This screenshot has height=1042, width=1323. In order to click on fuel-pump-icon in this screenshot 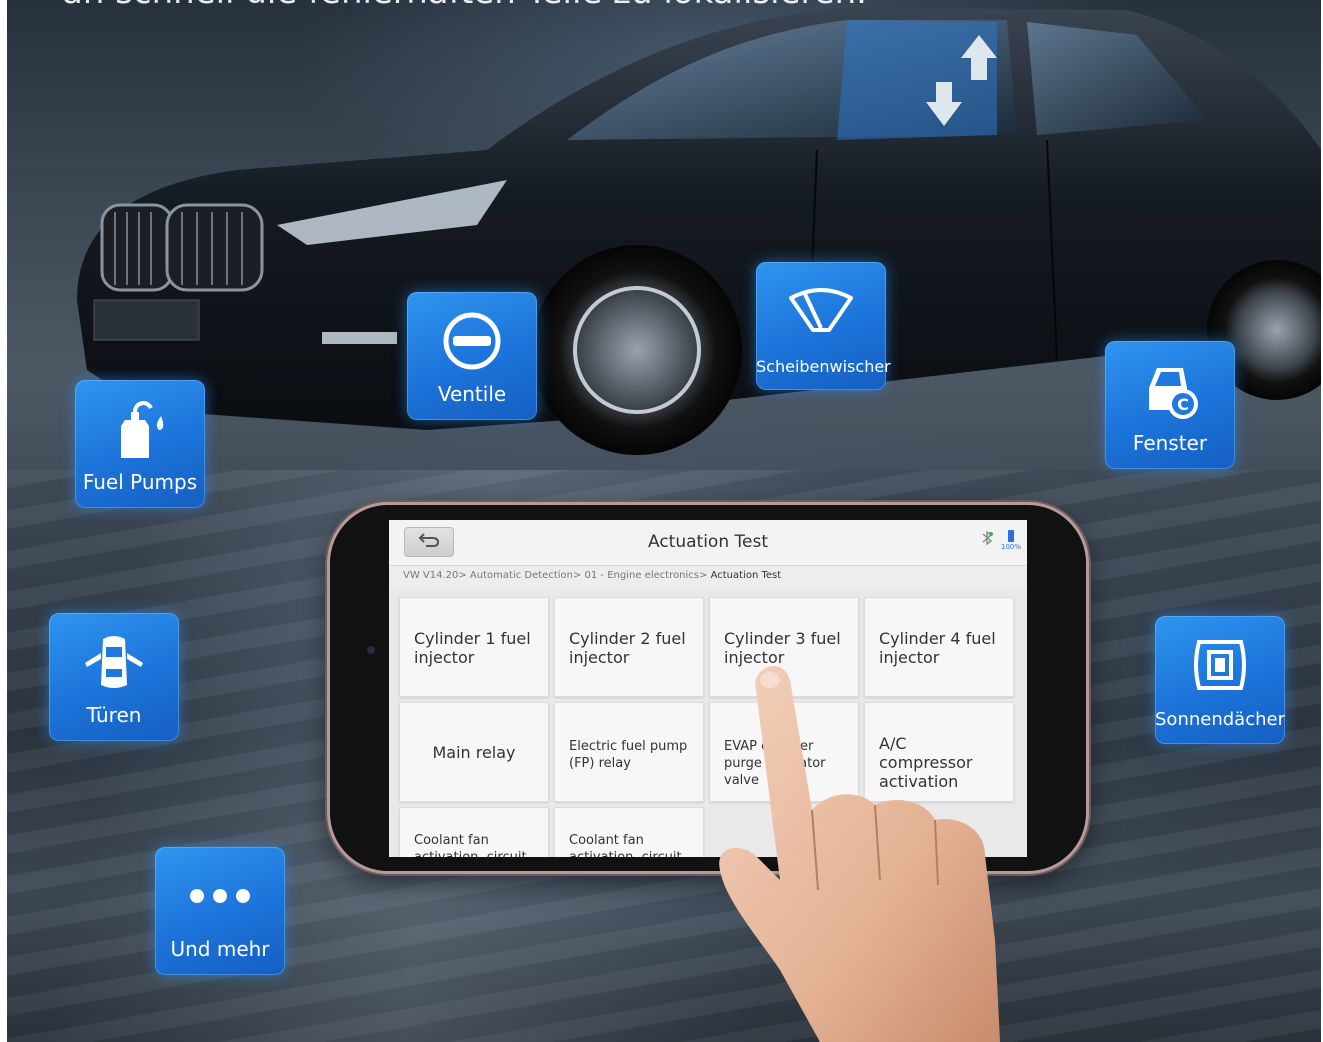, I will do `click(140, 429)`.